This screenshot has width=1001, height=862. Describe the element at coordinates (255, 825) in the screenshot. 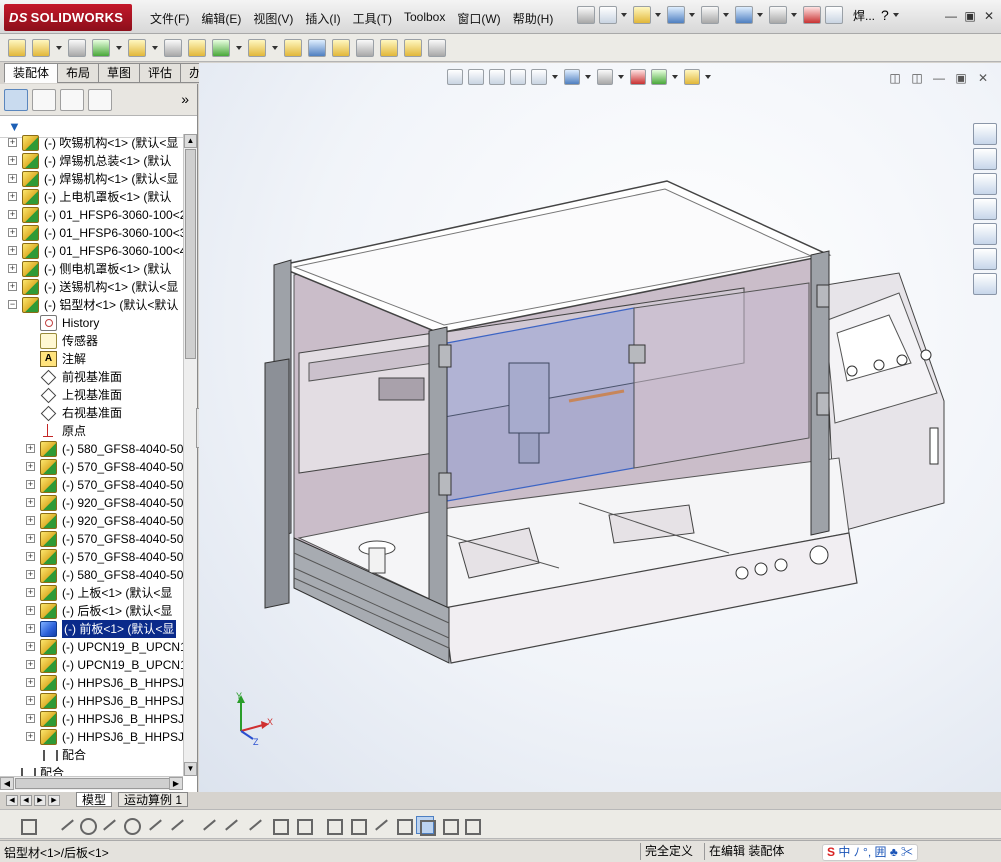

I see `slash-line-icon` at that location.